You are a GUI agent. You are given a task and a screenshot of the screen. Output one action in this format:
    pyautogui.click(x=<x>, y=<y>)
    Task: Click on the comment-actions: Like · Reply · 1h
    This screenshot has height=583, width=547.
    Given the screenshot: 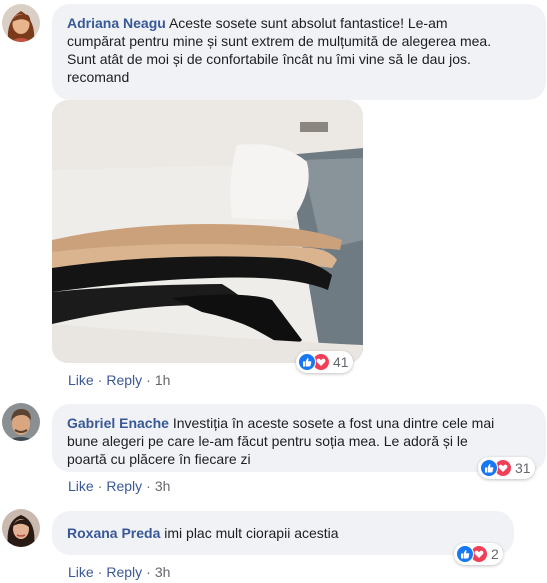 What is the action you would take?
    pyautogui.click(x=119, y=380)
    